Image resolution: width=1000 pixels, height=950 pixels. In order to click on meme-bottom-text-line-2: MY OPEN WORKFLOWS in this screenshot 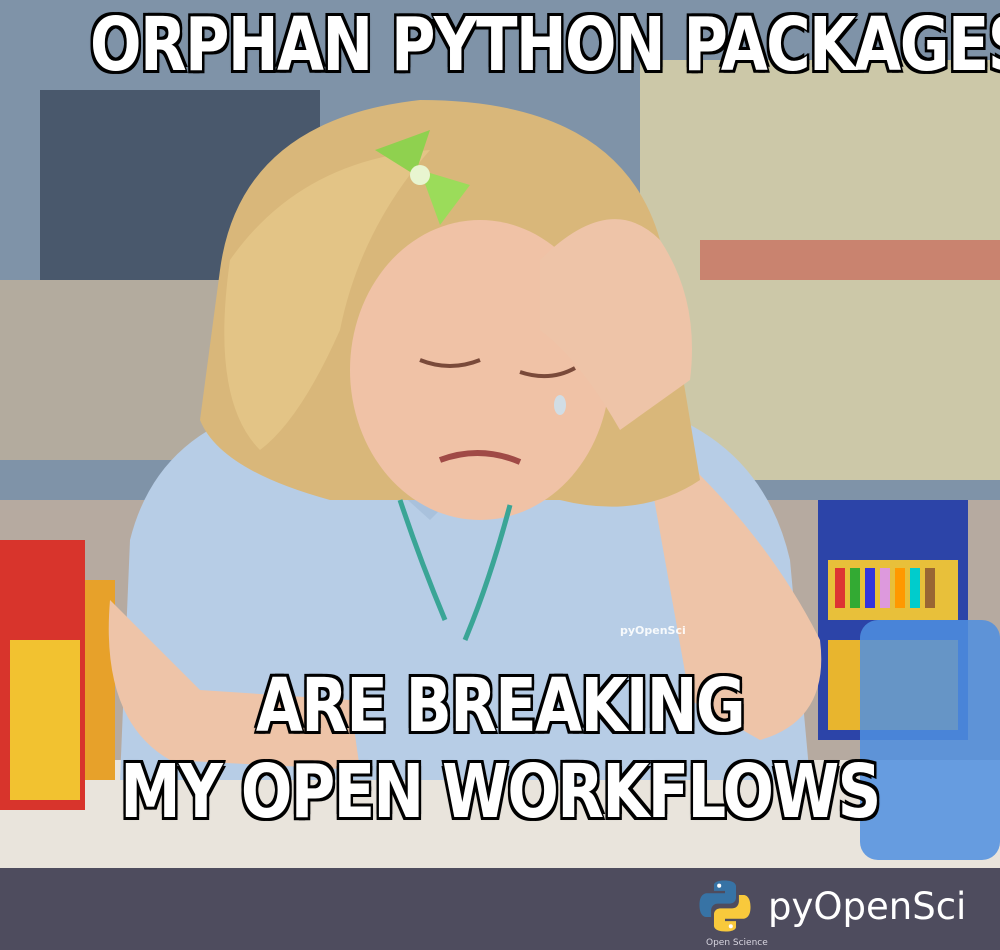, I will do `click(501, 792)`.